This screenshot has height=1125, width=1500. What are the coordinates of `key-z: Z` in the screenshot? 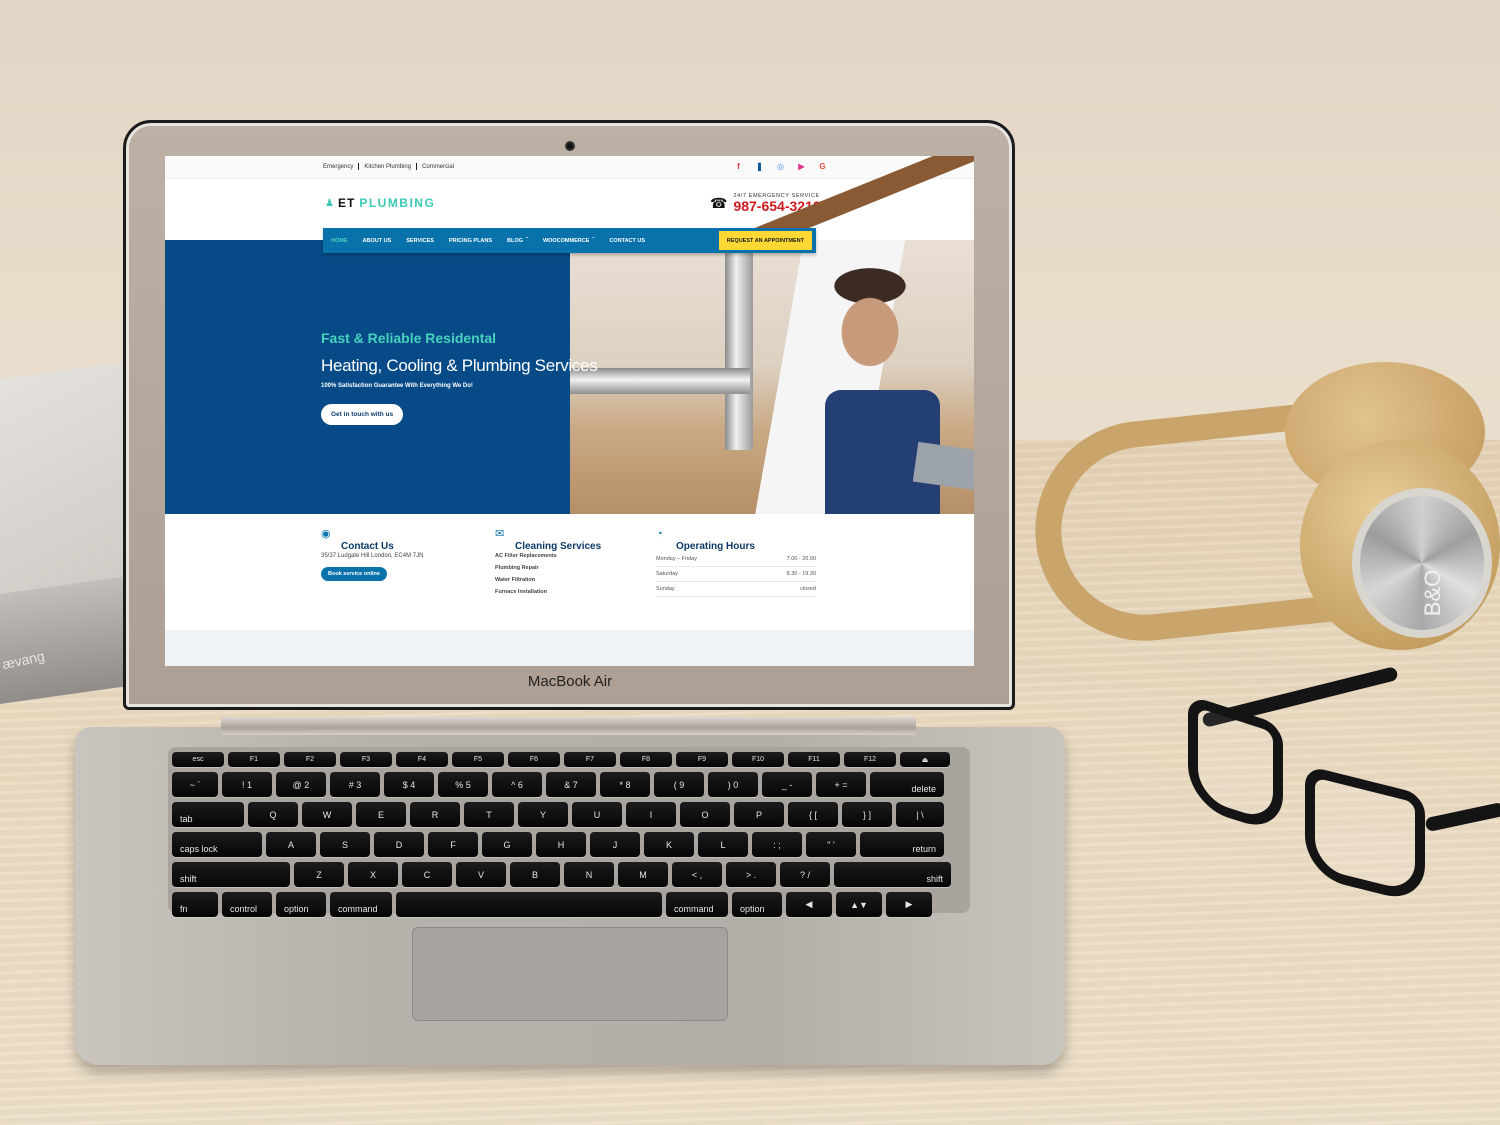 It's located at (319, 874).